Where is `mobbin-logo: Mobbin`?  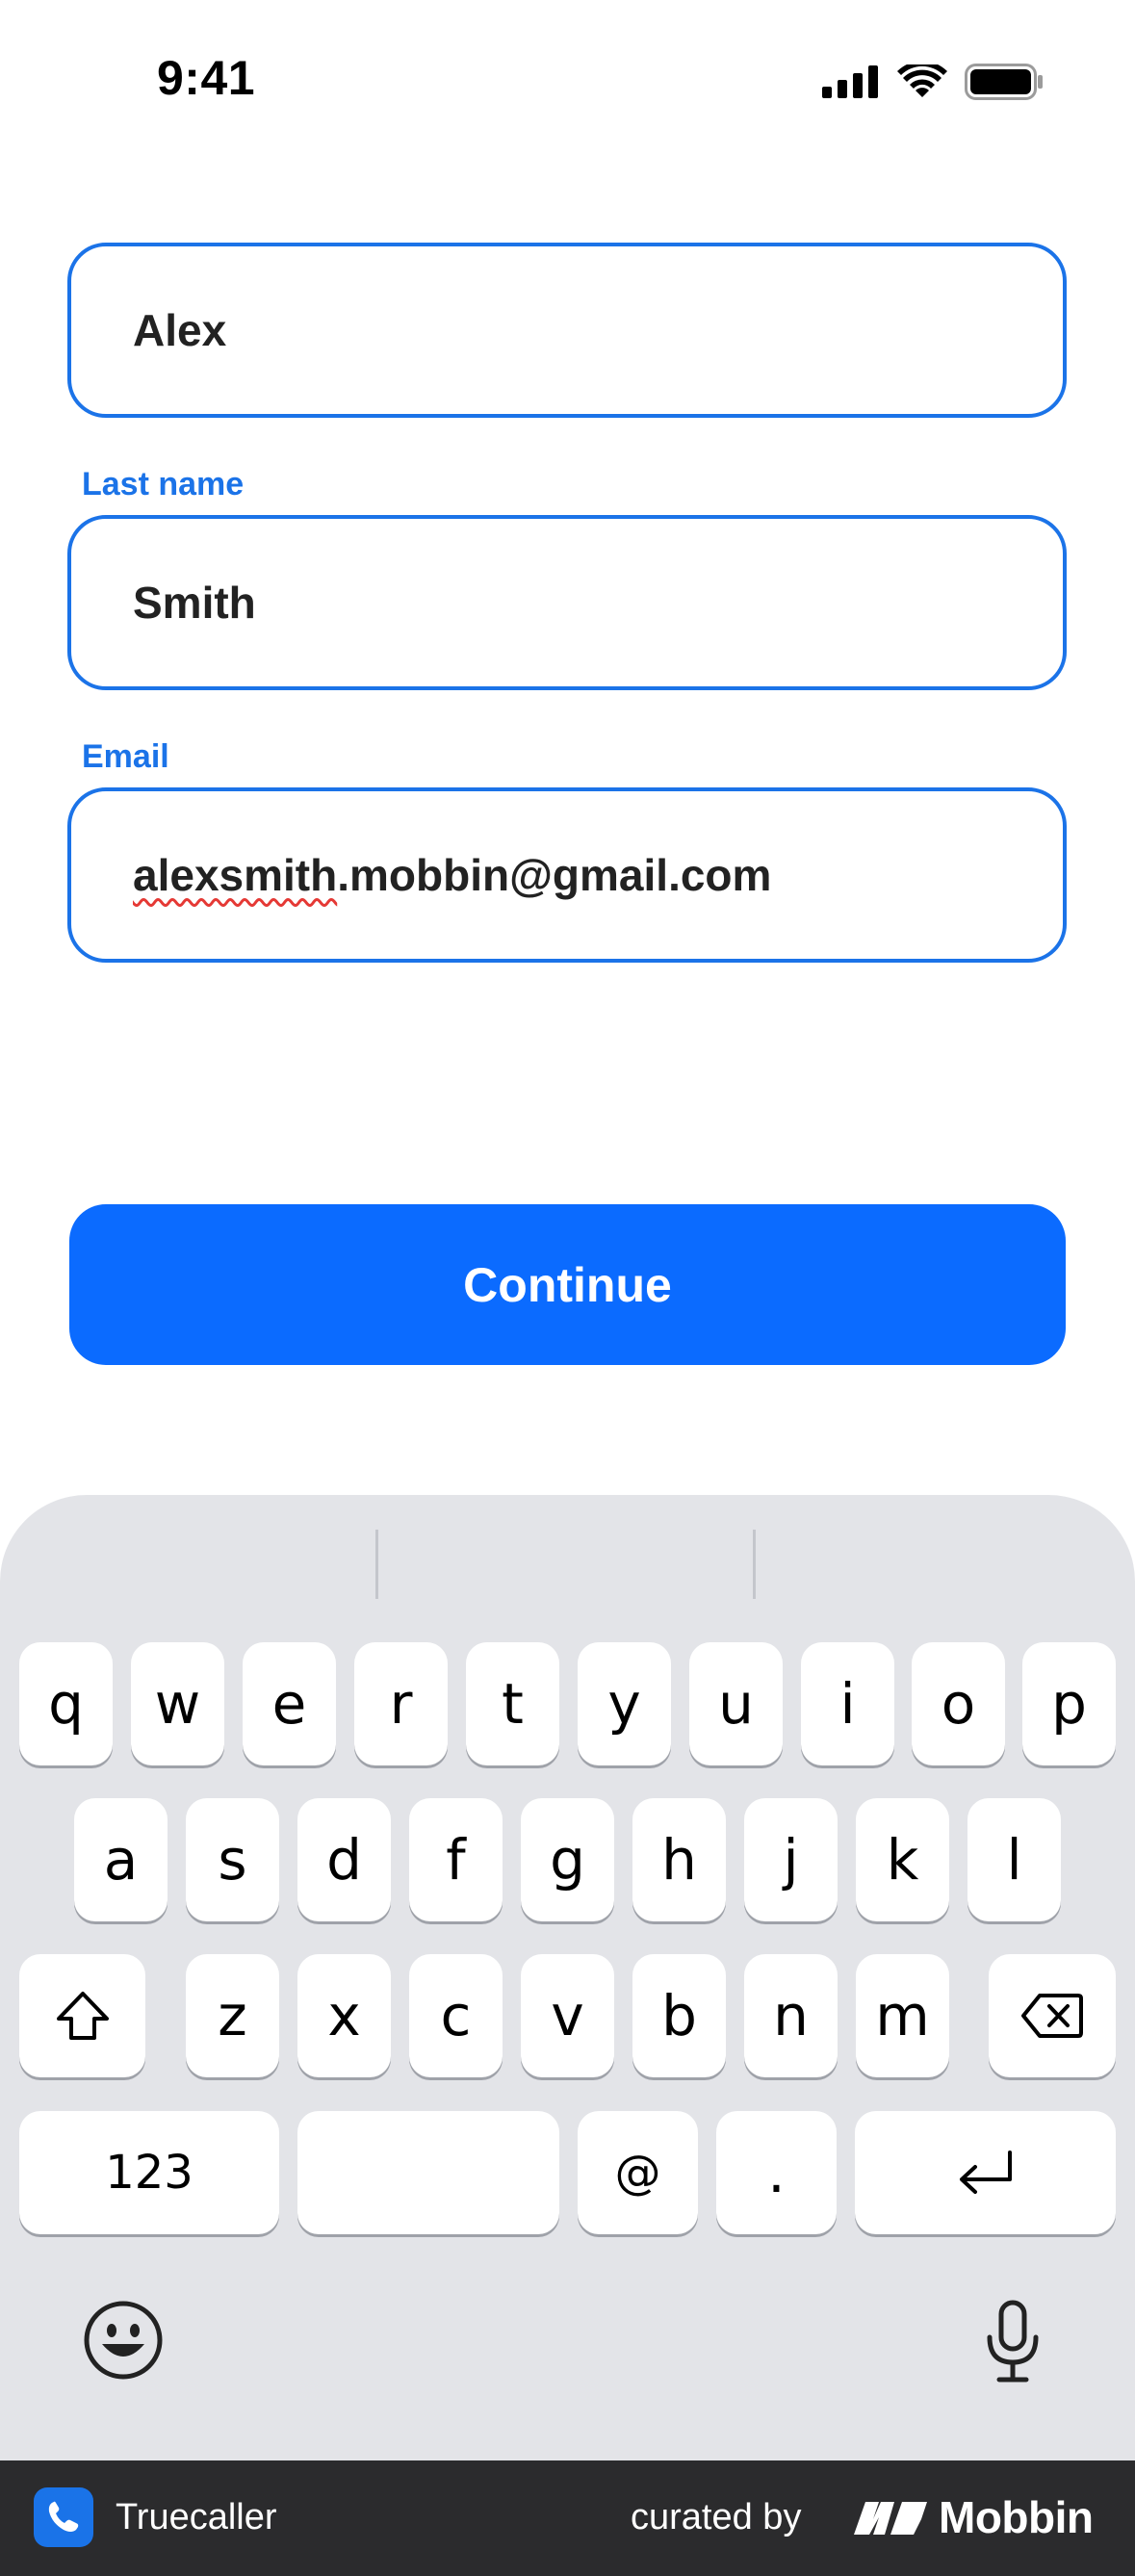
mobbin-logo: Mobbin is located at coordinates (973, 2517).